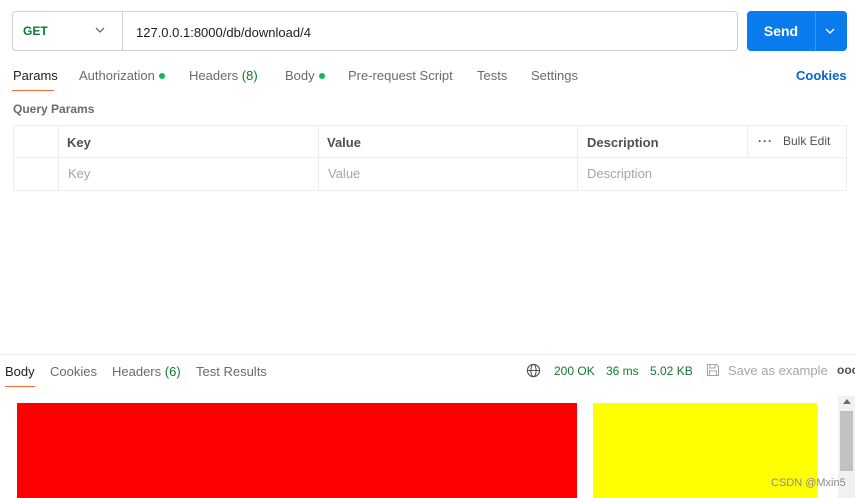 The width and height of the screenshot is (855, 498). What do you see at coordinates (249, 75) in the screenshot?
I see `headers-count: (8)` at bounding box center [249, 75].